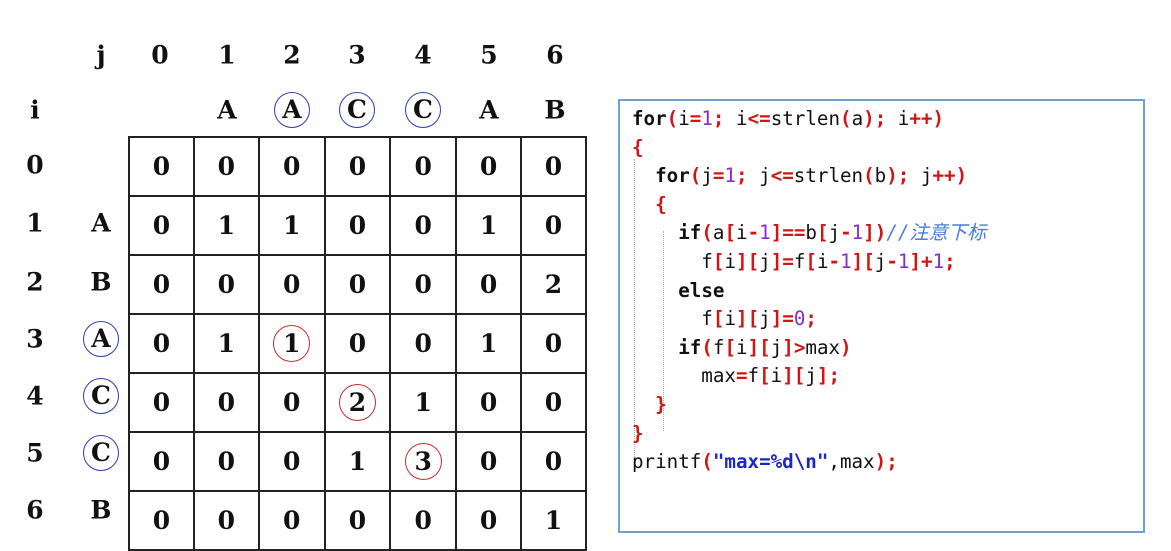 This screenshot has width=1171, height=551. I want to click on highlighted-cell-value: 1, so click(292, 343).